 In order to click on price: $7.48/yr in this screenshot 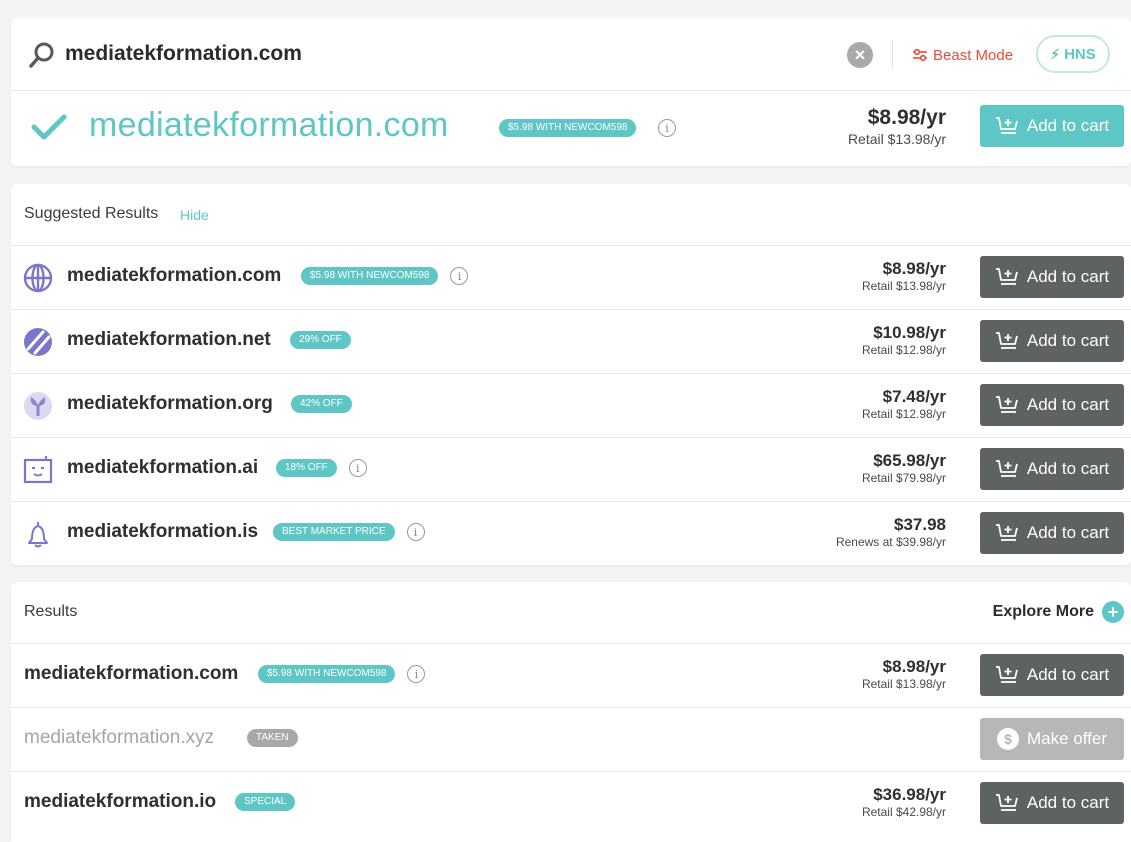, I will do `click(914, 396)`.